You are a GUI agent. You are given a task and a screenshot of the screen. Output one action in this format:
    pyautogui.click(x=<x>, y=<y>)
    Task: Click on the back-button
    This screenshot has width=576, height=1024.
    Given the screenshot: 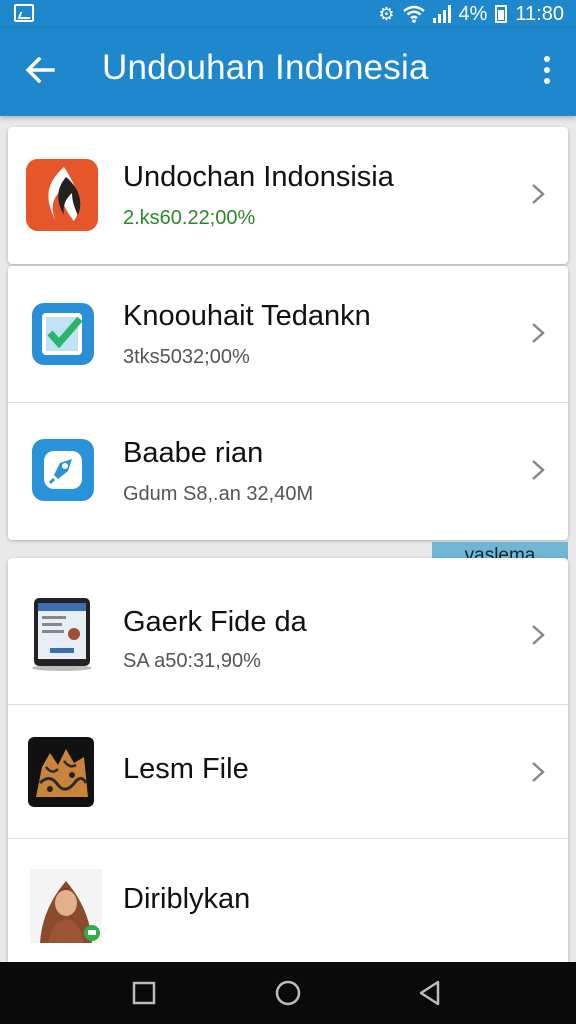 What is the action you would take?
    pyautogui.click(x=40, y=70)
    